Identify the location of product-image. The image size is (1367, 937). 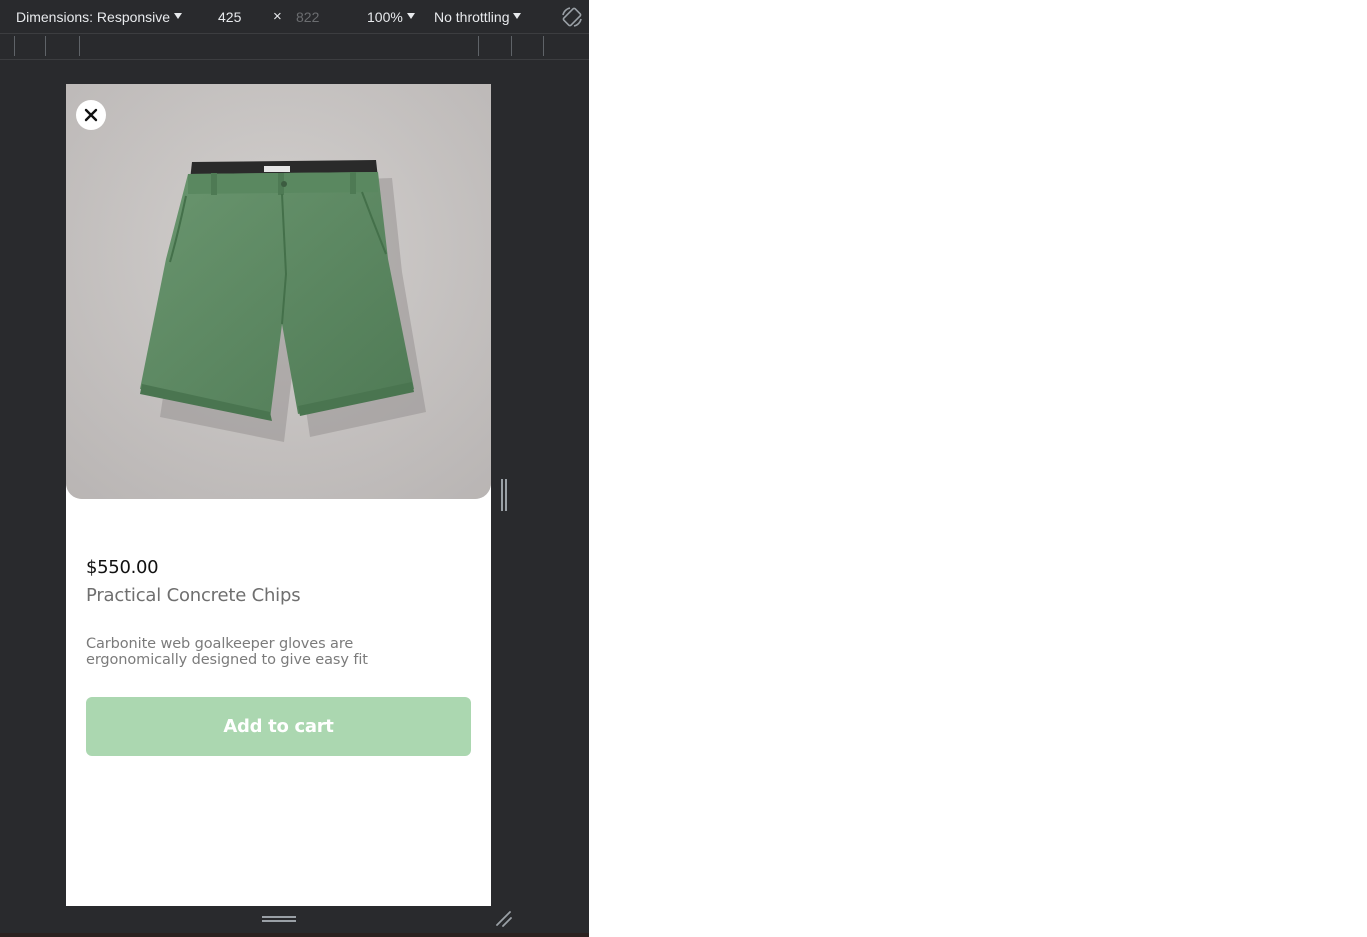
(278, 291).